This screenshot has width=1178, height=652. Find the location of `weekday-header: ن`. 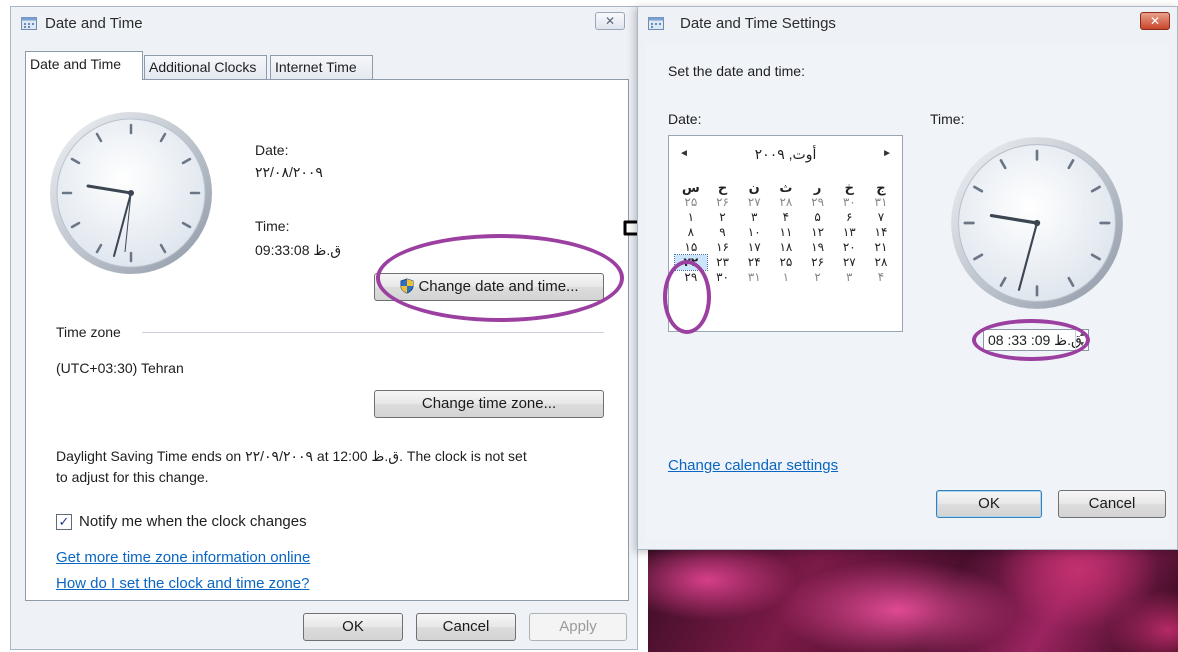

weekday-header: ن is located at coordinates (754, 187).